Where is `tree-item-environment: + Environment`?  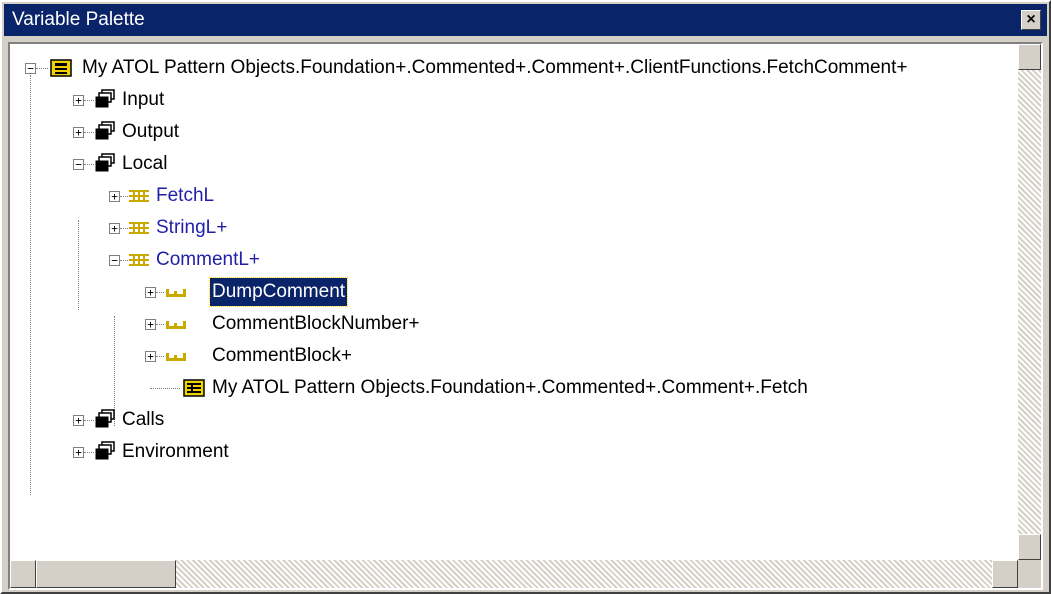 tree-item-environment: + Environment is located at coordinates (170, 452).